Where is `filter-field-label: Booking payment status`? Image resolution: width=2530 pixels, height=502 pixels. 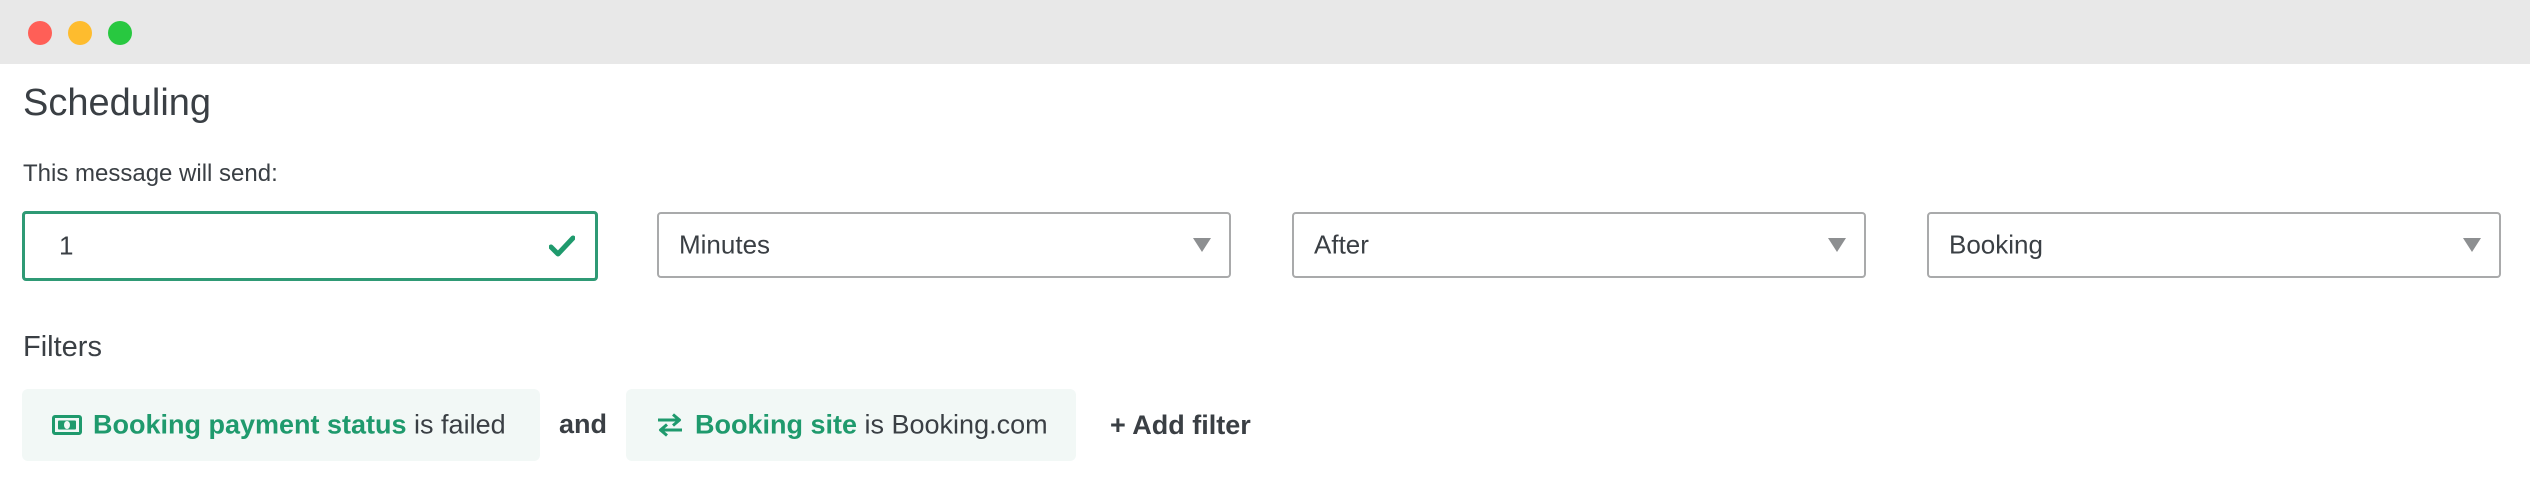
filter-field-label: Booking payment status is located at coordinates (250, 424).